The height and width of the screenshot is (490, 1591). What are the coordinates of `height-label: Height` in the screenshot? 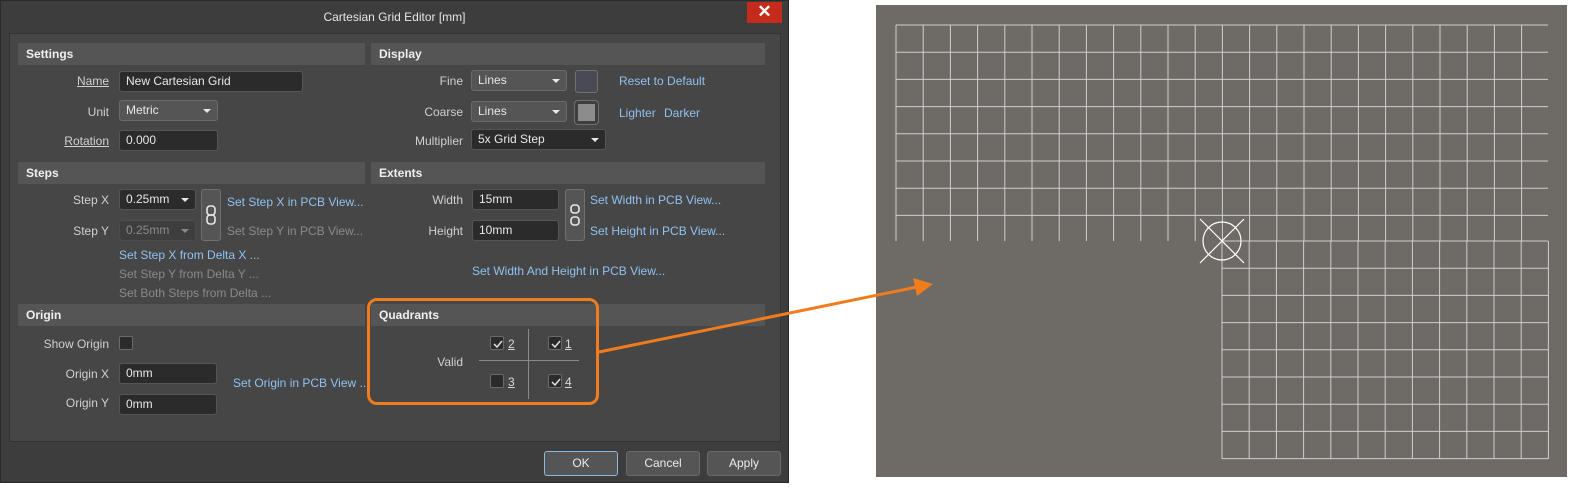 It's located at (445, 231).